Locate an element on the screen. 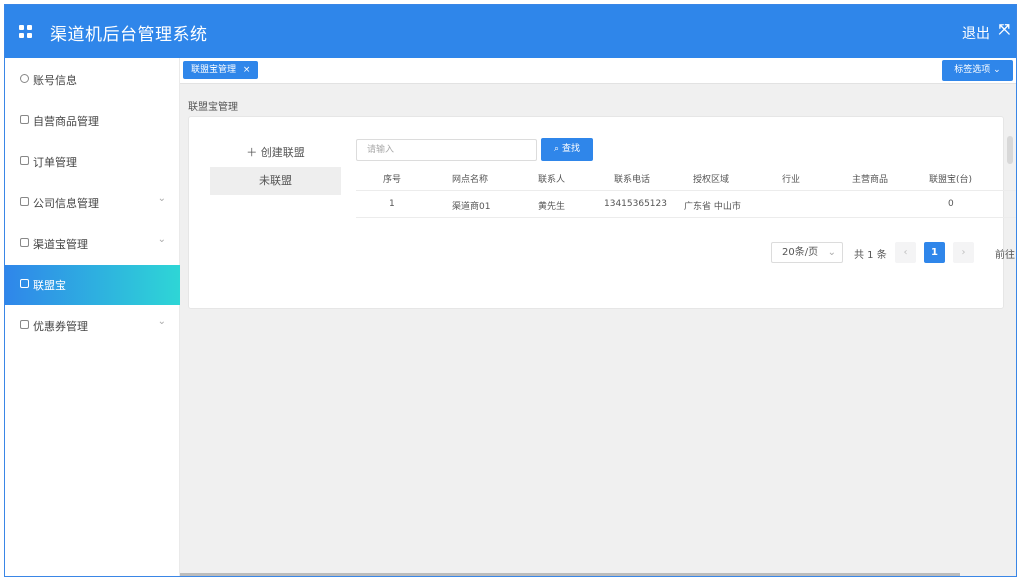 The image size is (1024, 581). tab-alliance-management: 联盟宝管理 × is located at coordinates (221, 70).